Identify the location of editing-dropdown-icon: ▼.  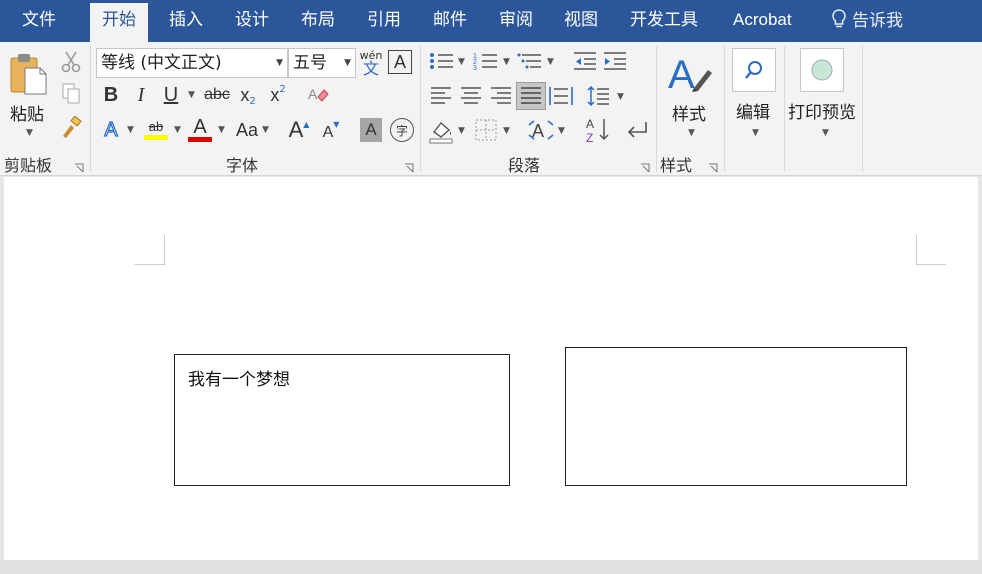
(755, 133).